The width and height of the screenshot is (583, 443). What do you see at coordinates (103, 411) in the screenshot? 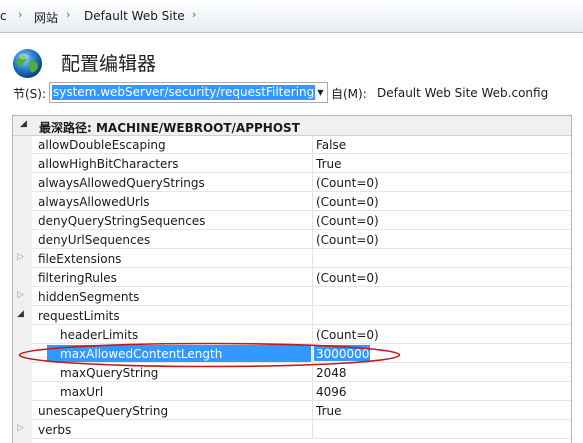
I see `property-name: unescapeQueryString` at bounding box center [103, 411].